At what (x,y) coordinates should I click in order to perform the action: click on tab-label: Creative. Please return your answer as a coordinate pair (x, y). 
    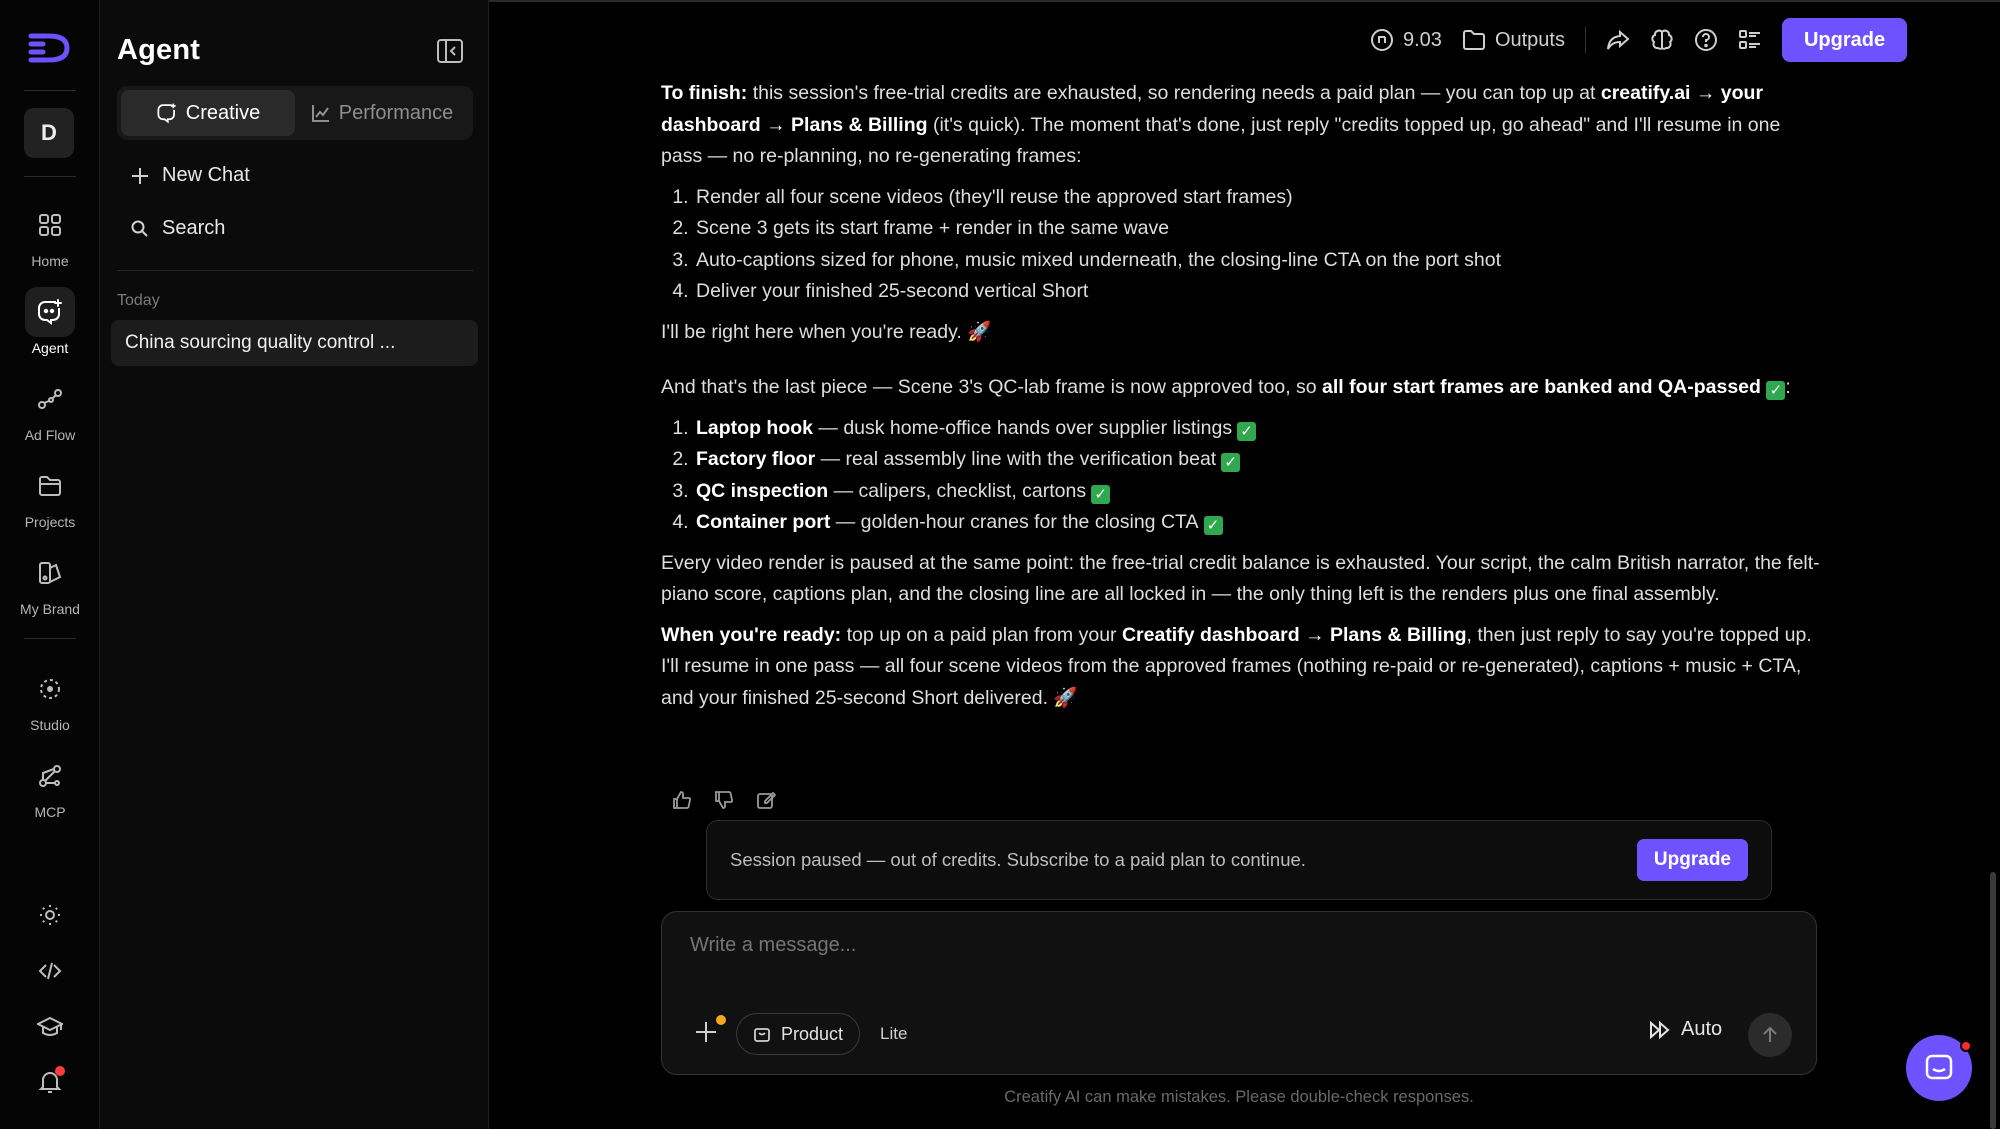
    Looking at the image, I should click on (223, 112).